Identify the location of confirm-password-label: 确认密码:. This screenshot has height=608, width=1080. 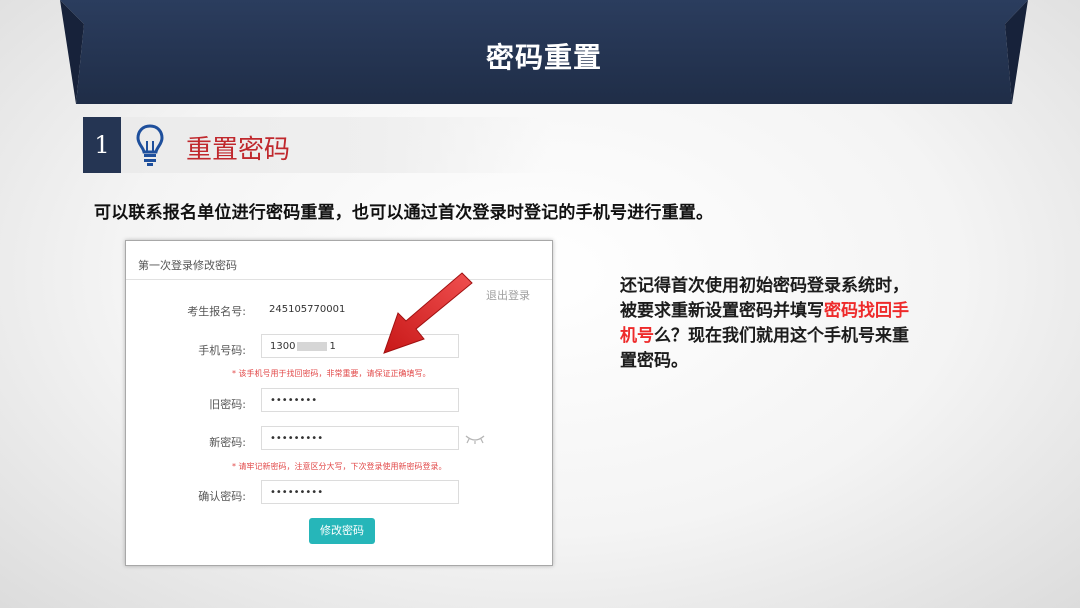
(222, 496).